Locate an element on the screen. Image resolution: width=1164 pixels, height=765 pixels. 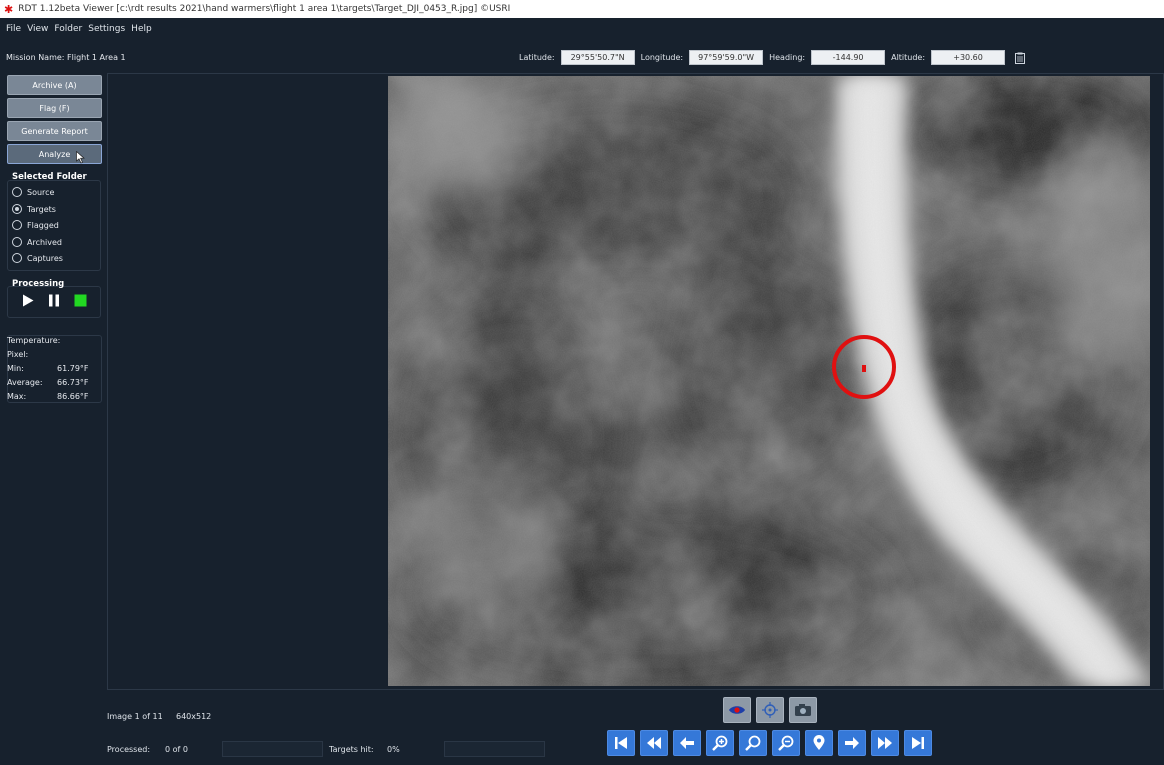
temperature-title: Temperature: is located at coordinates (52, 340).